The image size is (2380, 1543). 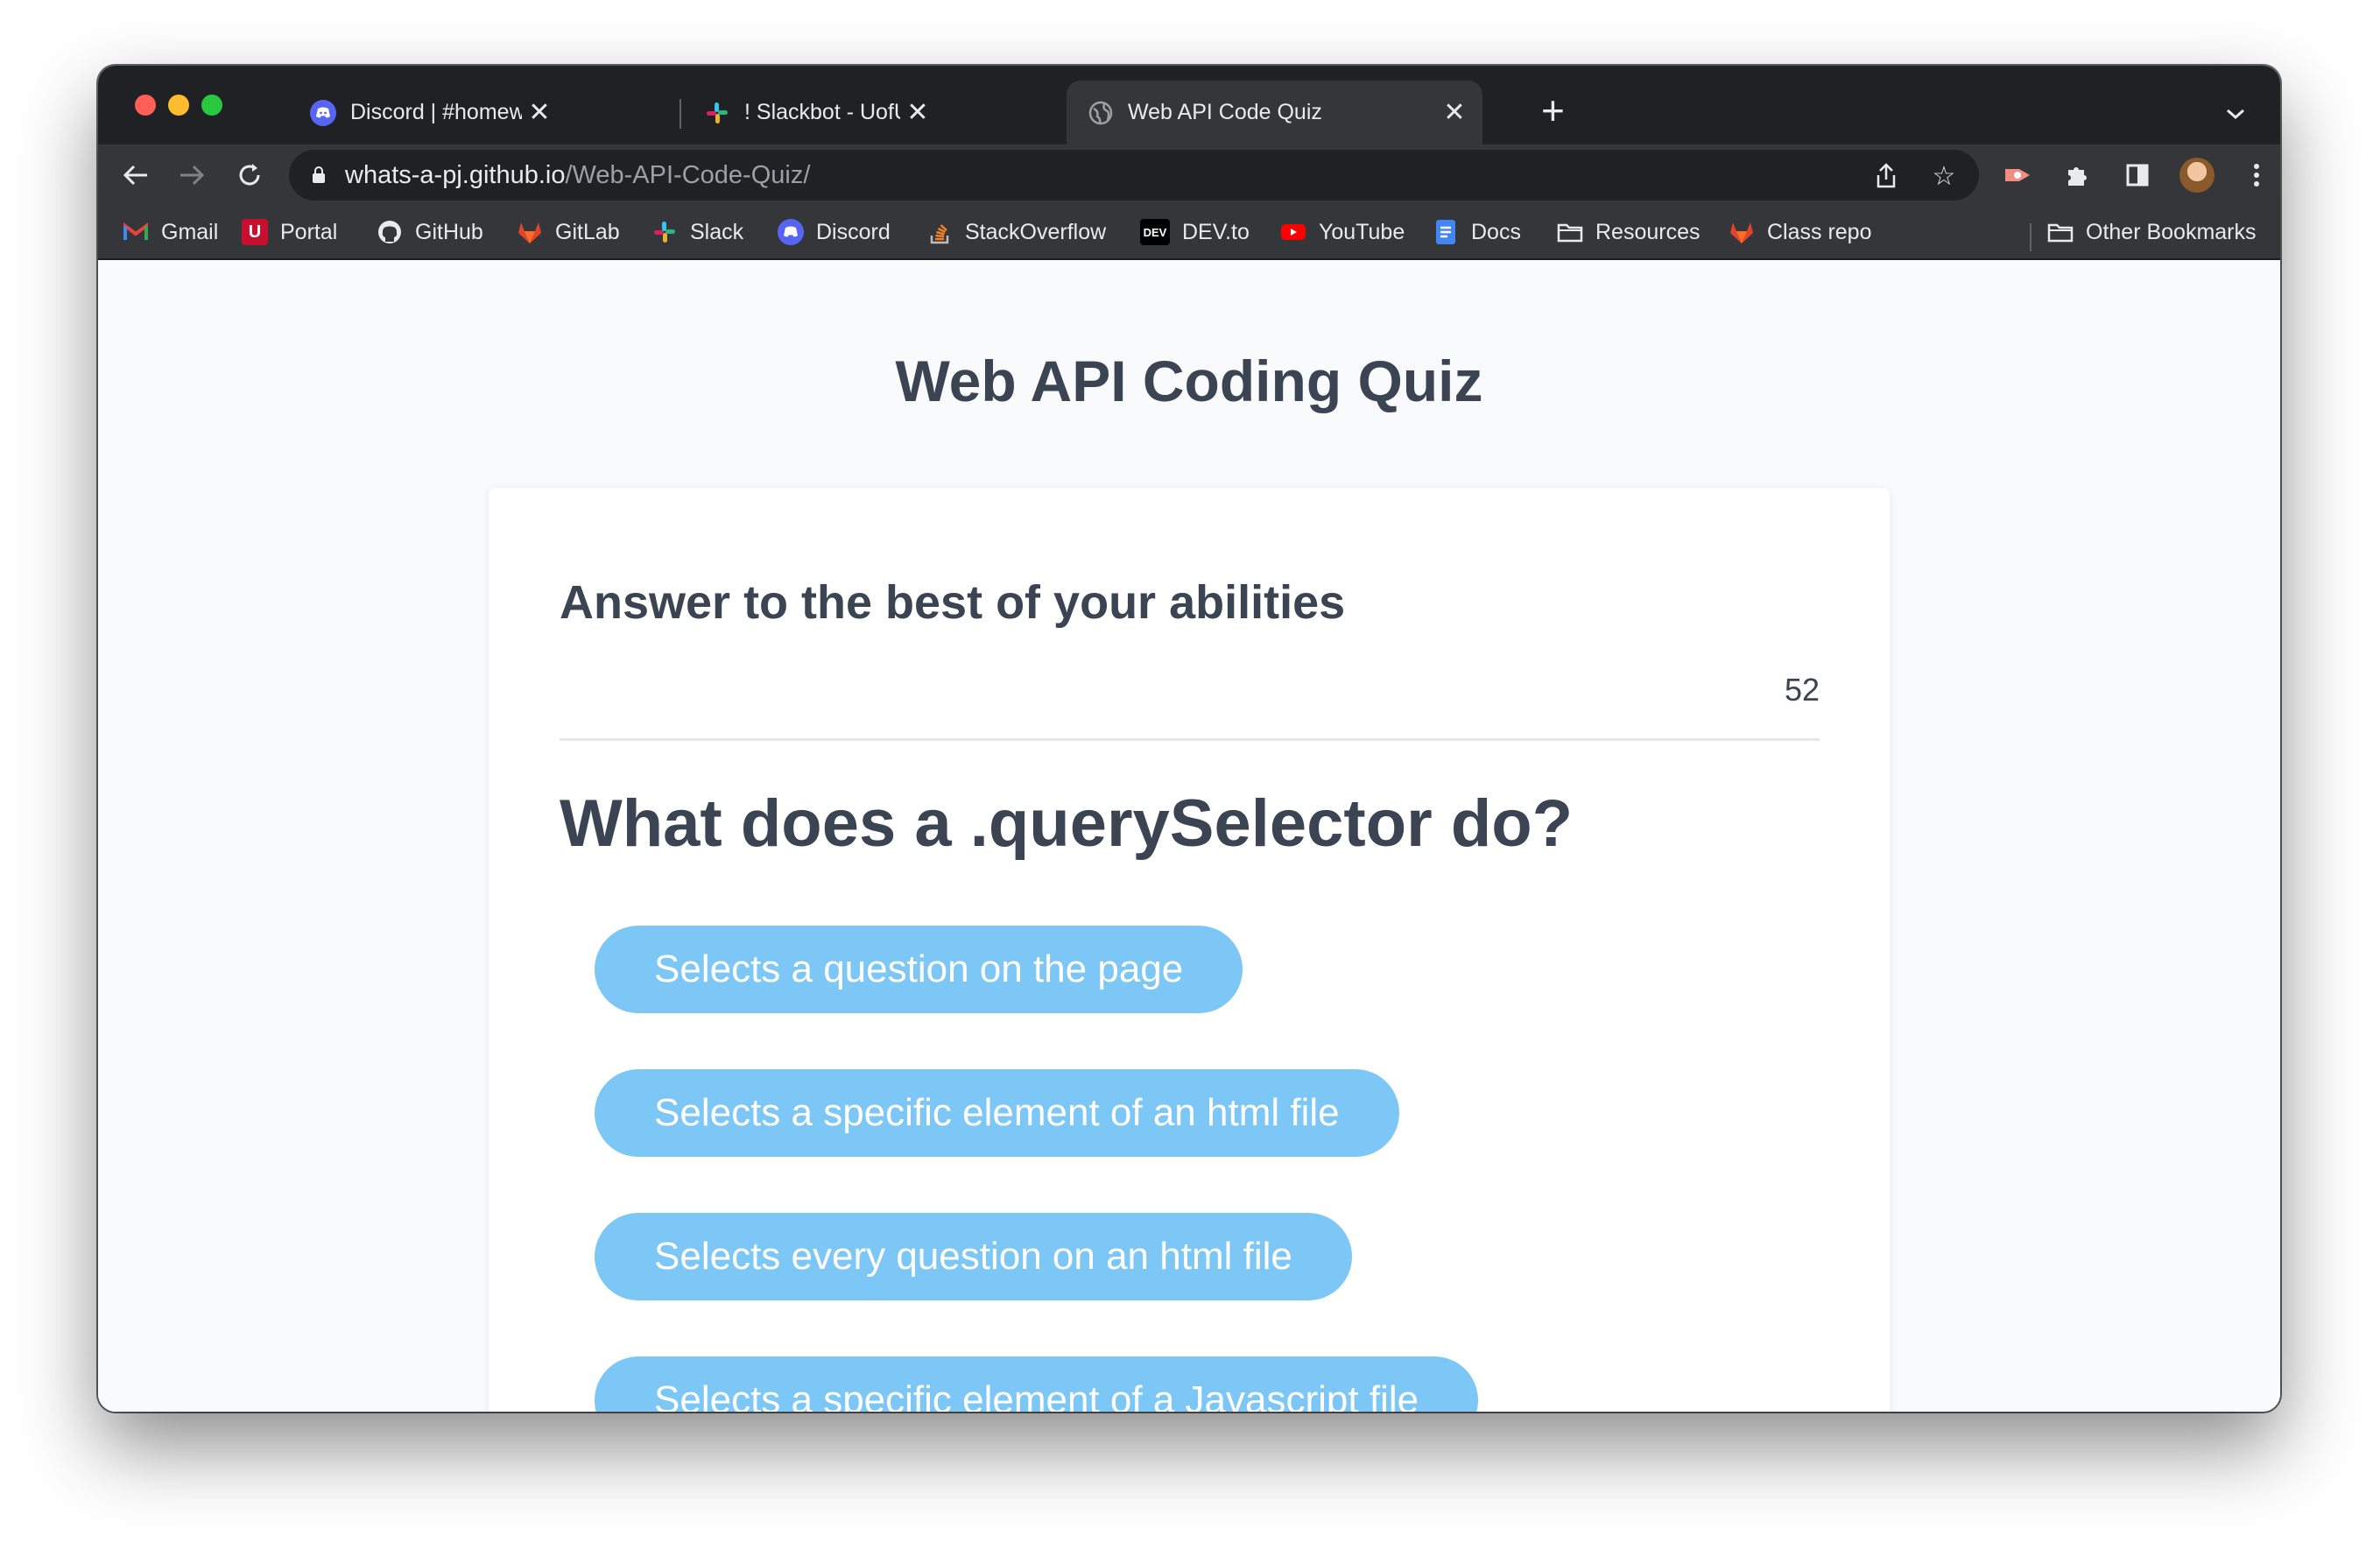 What do you see at coordinates (1802, 690) in the screenshot?
I see `timer-countdown: 52` at bounding box center [1802, 690].